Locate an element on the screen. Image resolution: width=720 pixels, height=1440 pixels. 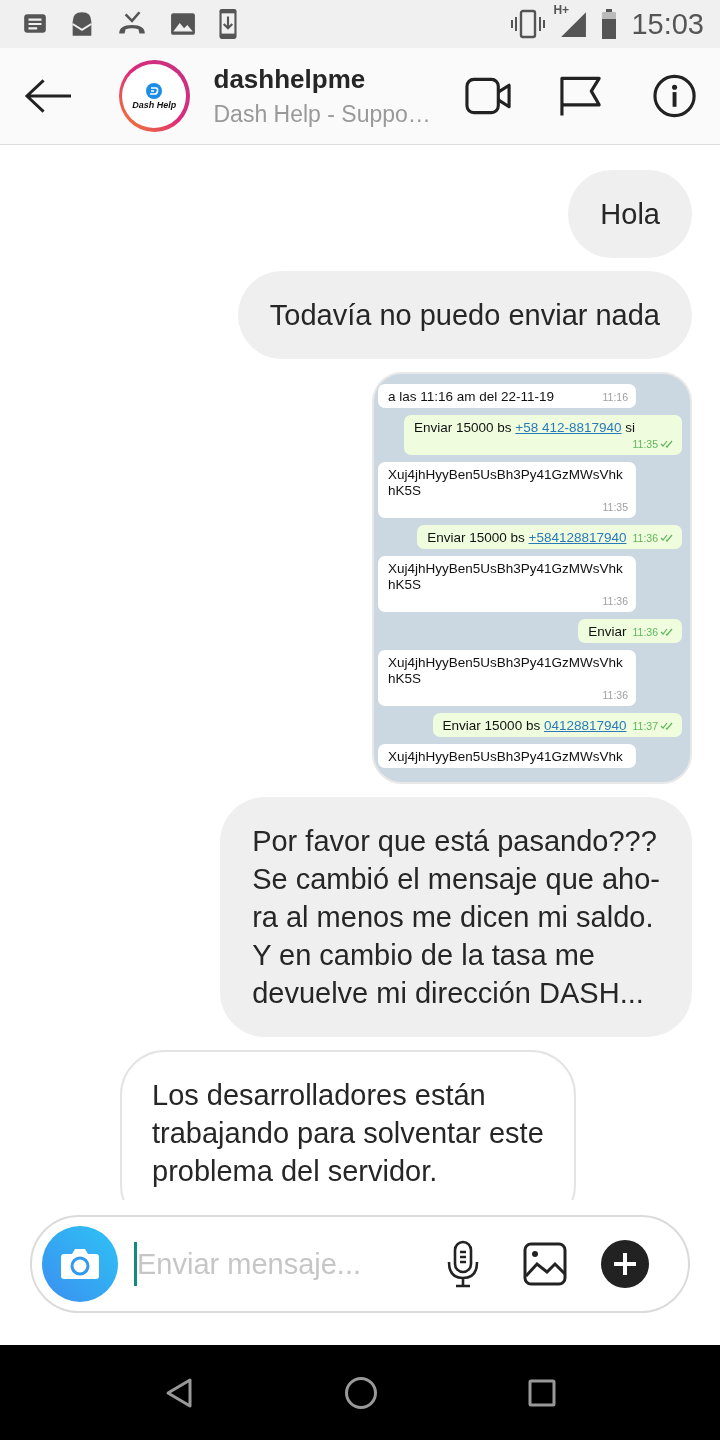
clock: 15:03 is located at coordinates (667, 24).